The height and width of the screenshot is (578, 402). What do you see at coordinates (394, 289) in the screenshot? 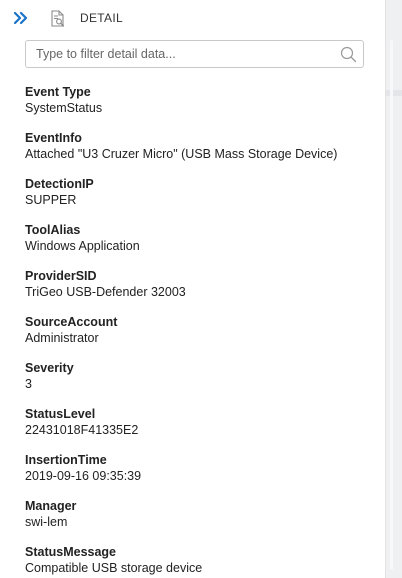
I see `background-scrollbar` at bounding box center [394, 289].